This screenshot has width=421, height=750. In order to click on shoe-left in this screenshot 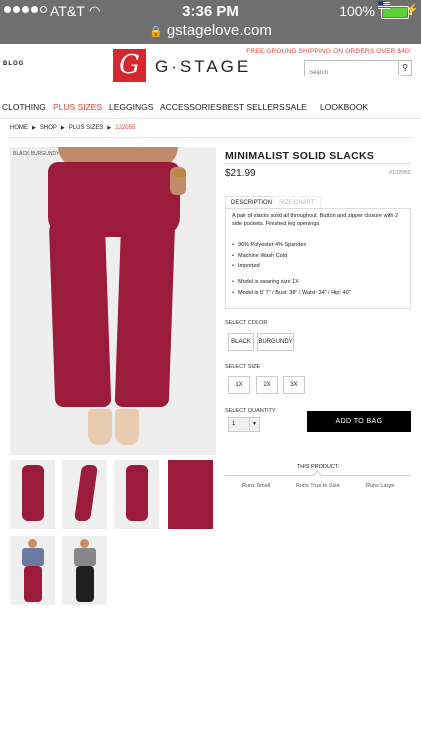, I will do `click(100, 427)`.